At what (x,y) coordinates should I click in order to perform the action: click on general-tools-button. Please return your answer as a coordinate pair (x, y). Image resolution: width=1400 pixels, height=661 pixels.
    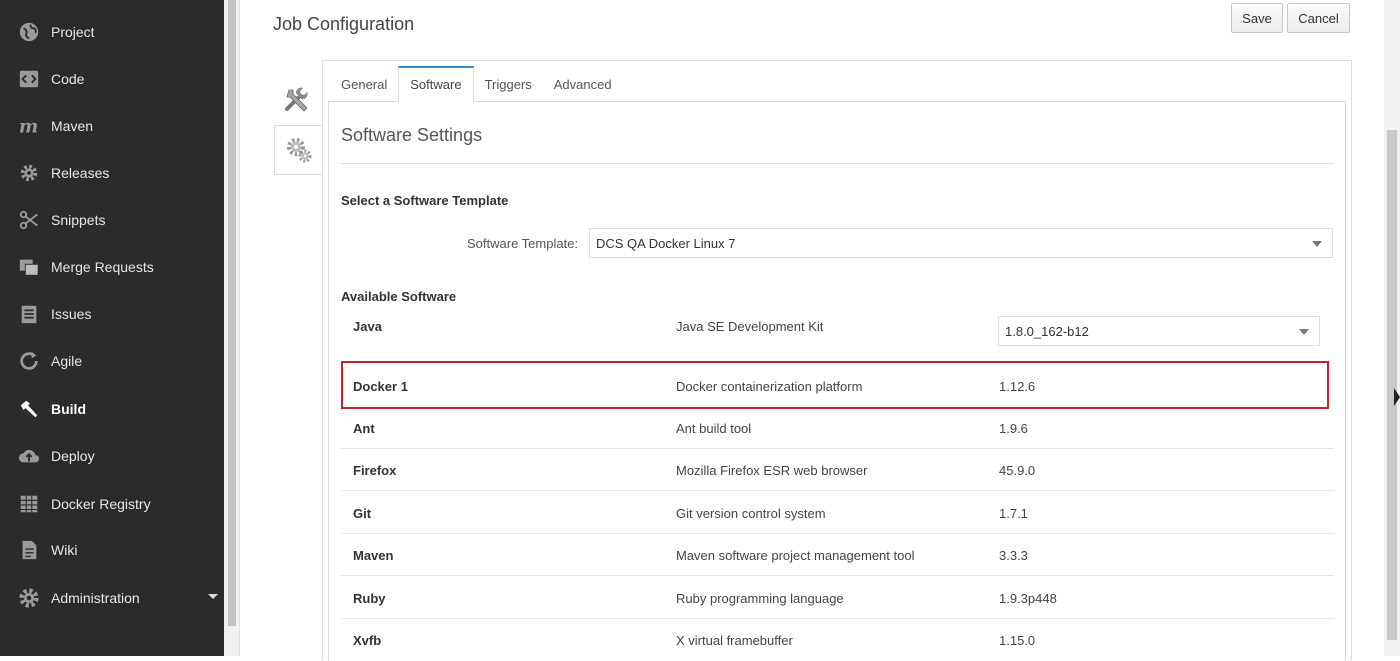
    Looking at the image, I should click on (298, 100).